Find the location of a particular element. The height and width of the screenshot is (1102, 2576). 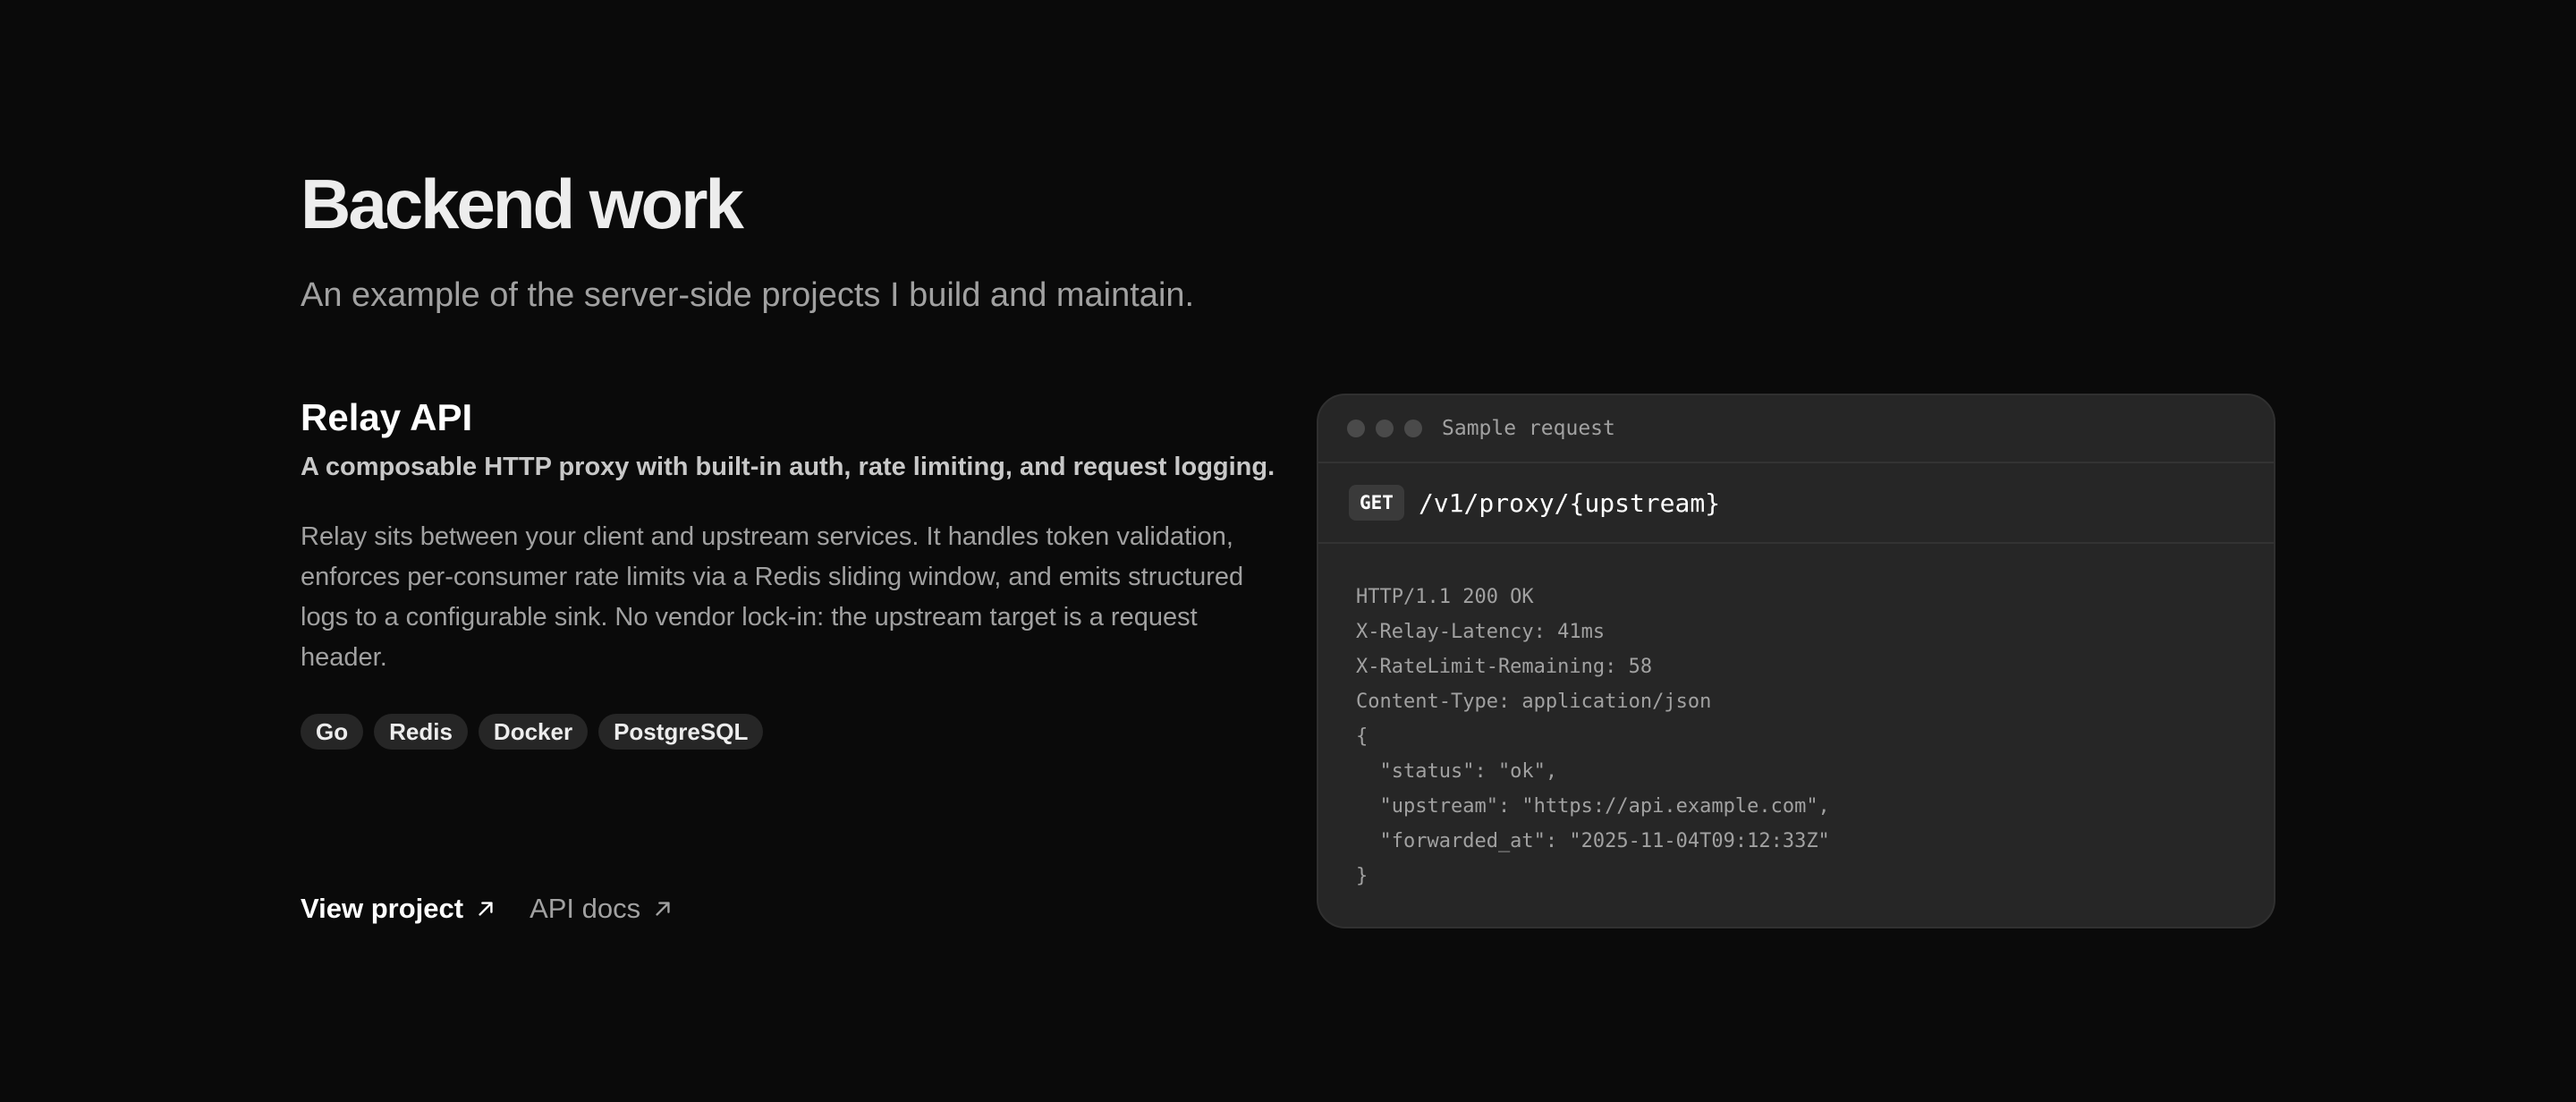

project-links: View project API docs is located at coordinates (487, 909).